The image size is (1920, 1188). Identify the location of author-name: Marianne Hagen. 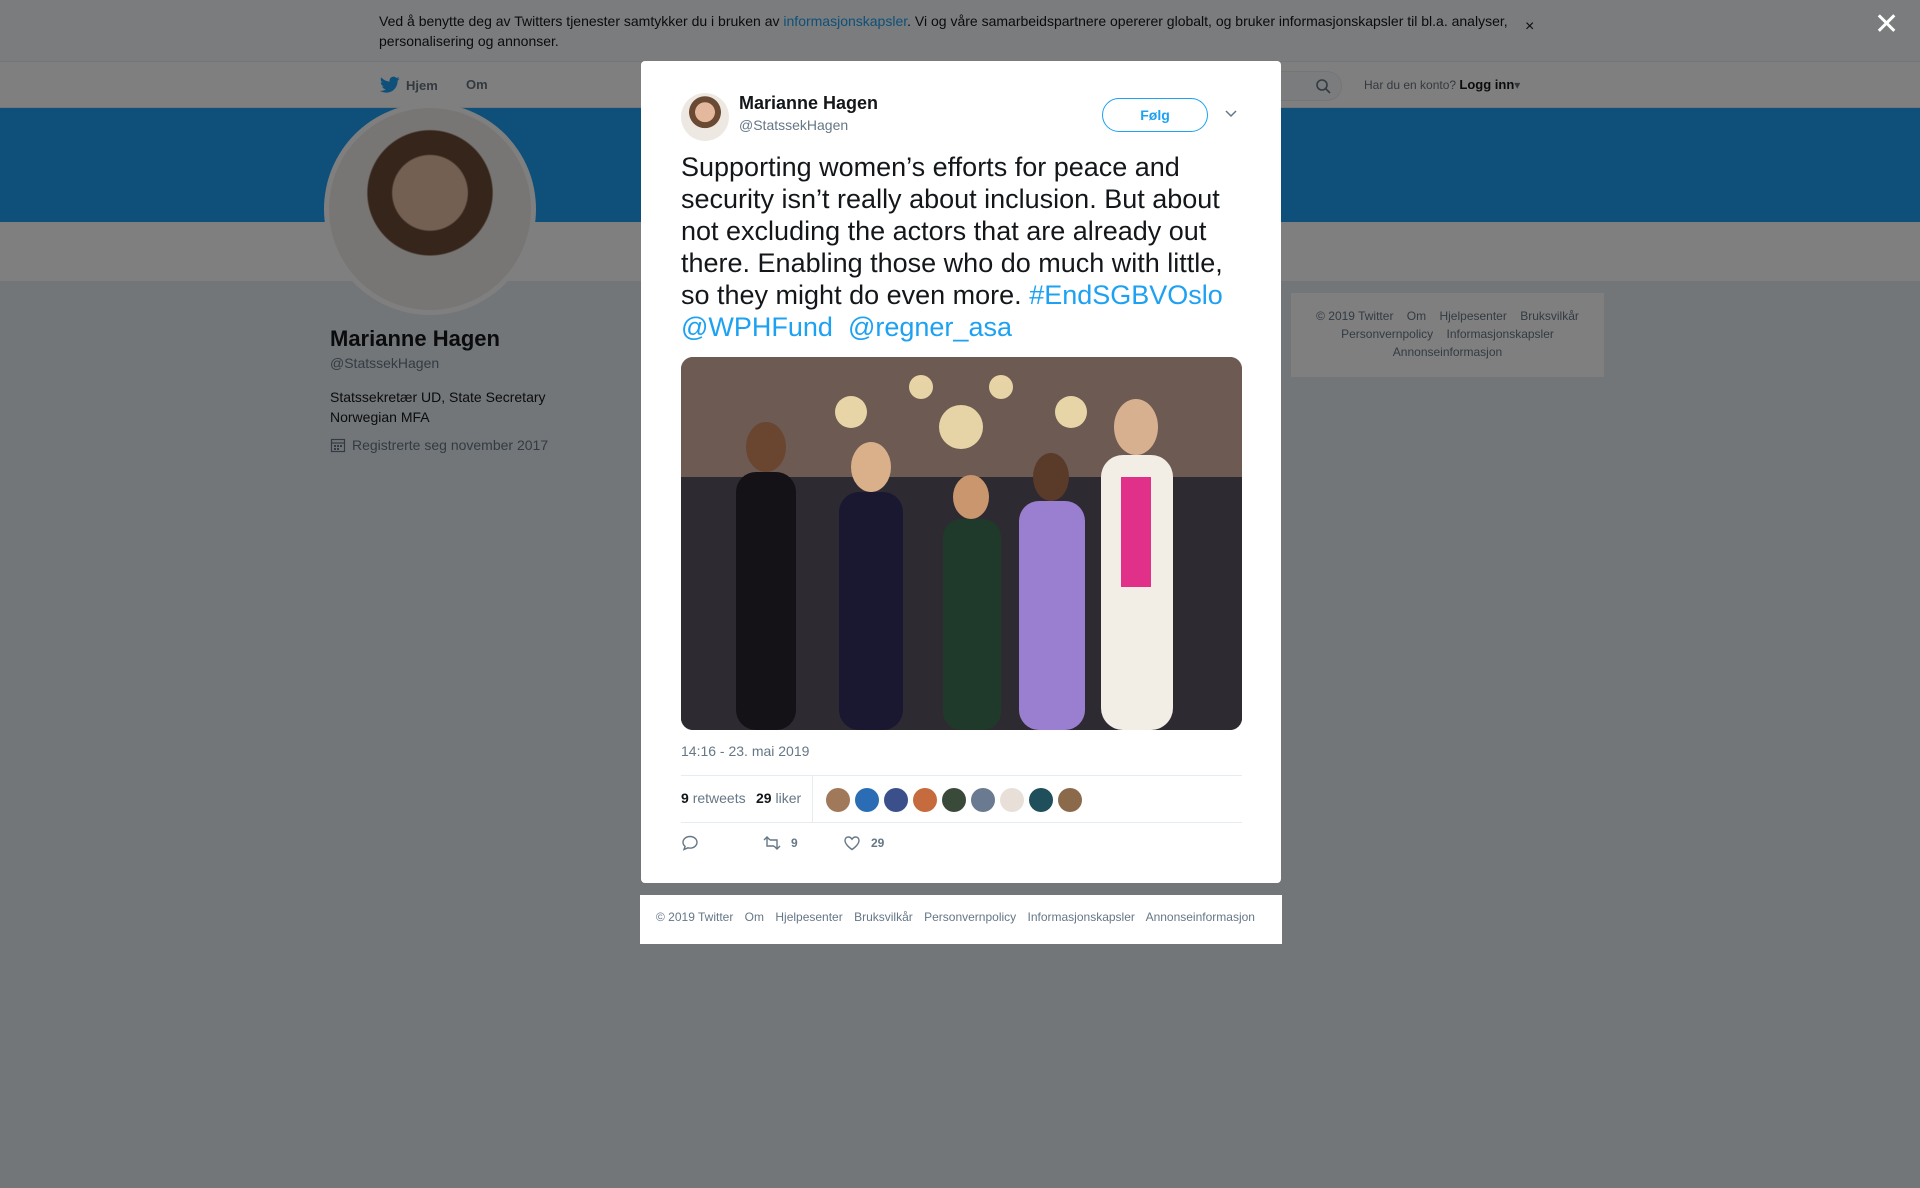
(808, 103).